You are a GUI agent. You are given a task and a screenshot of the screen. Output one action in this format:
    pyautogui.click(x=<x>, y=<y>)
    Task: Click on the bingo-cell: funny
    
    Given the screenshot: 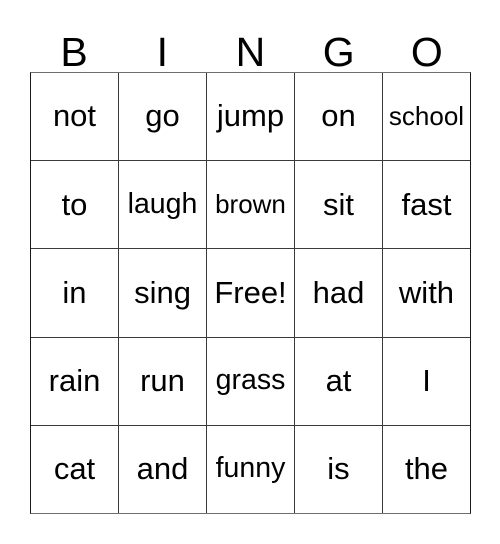 What is the action you would take?
    pyautogui.click(x=250, y=469)
    